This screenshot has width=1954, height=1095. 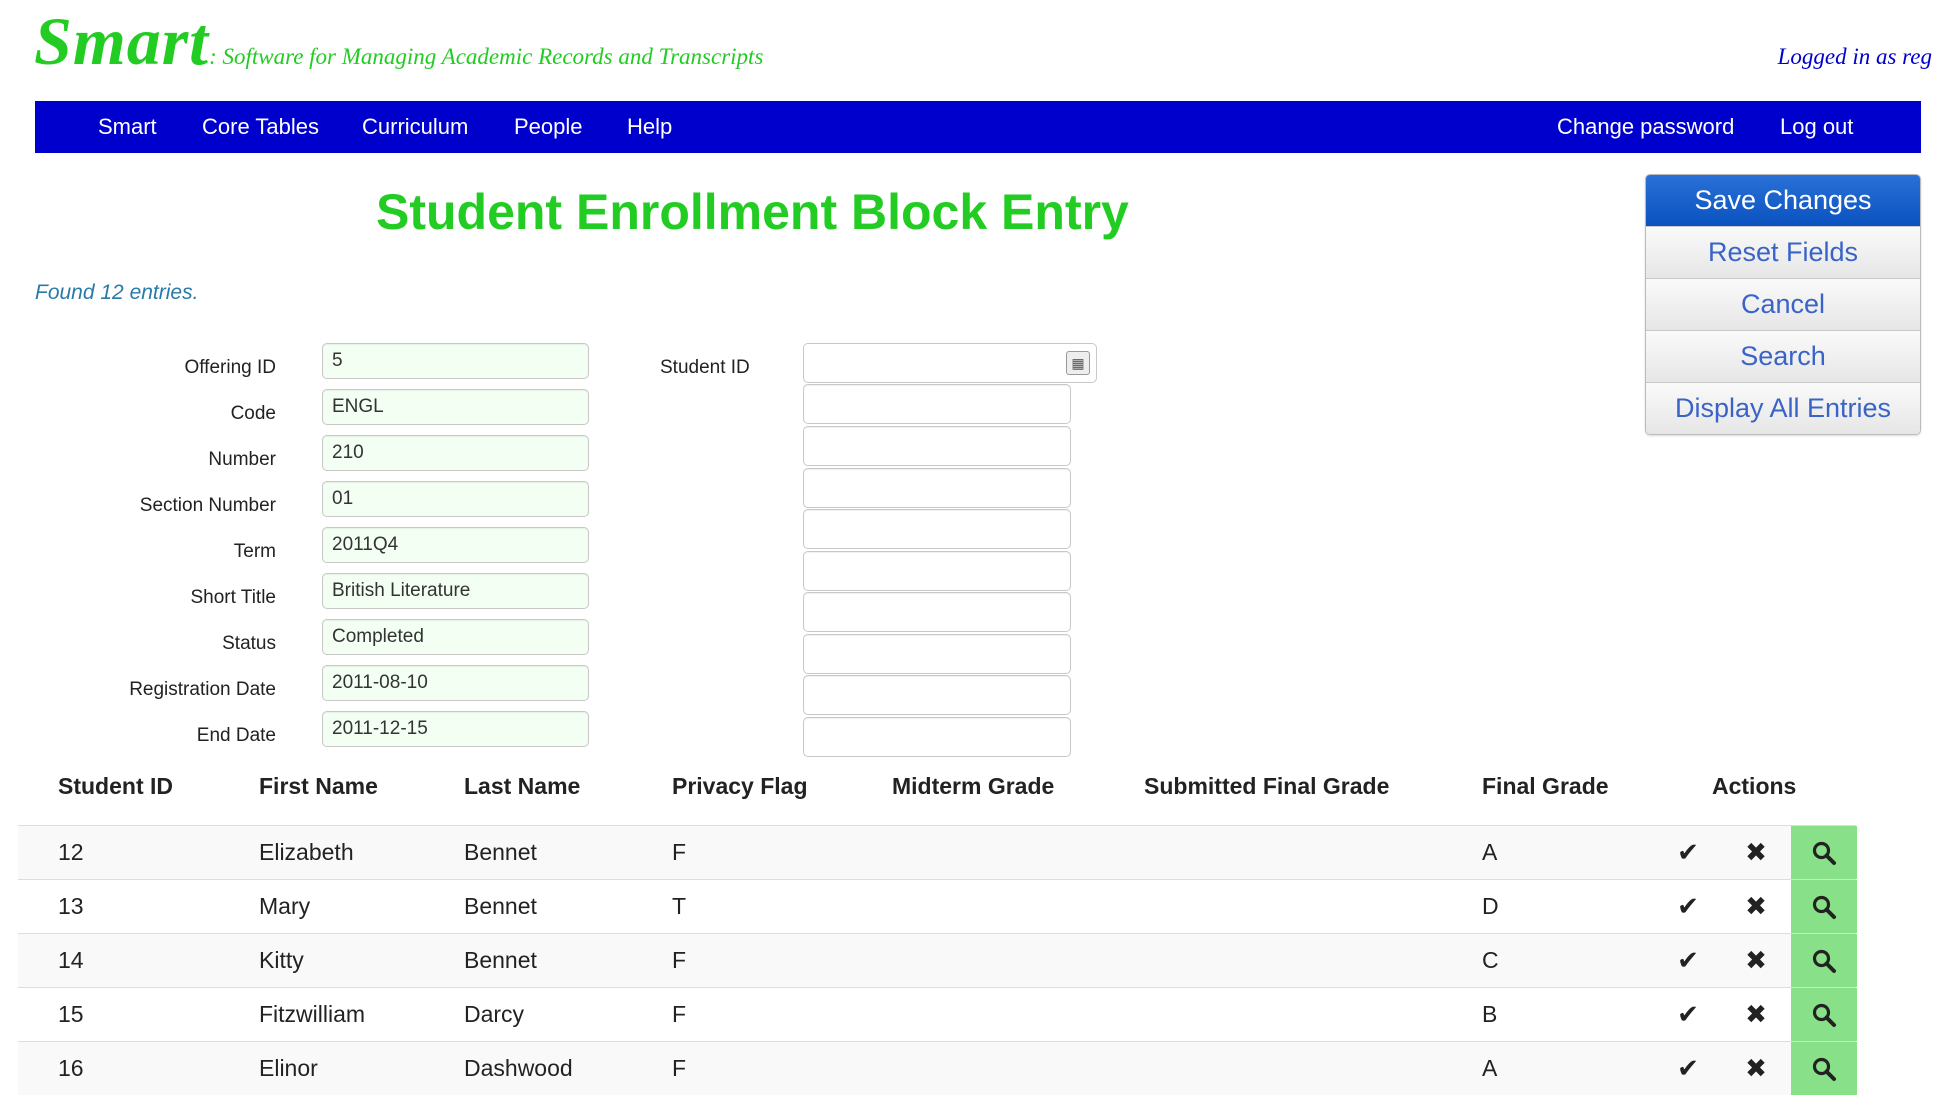 I want to click on col-privacy-flag: Privacy Flag, so click(x=740, y=786).